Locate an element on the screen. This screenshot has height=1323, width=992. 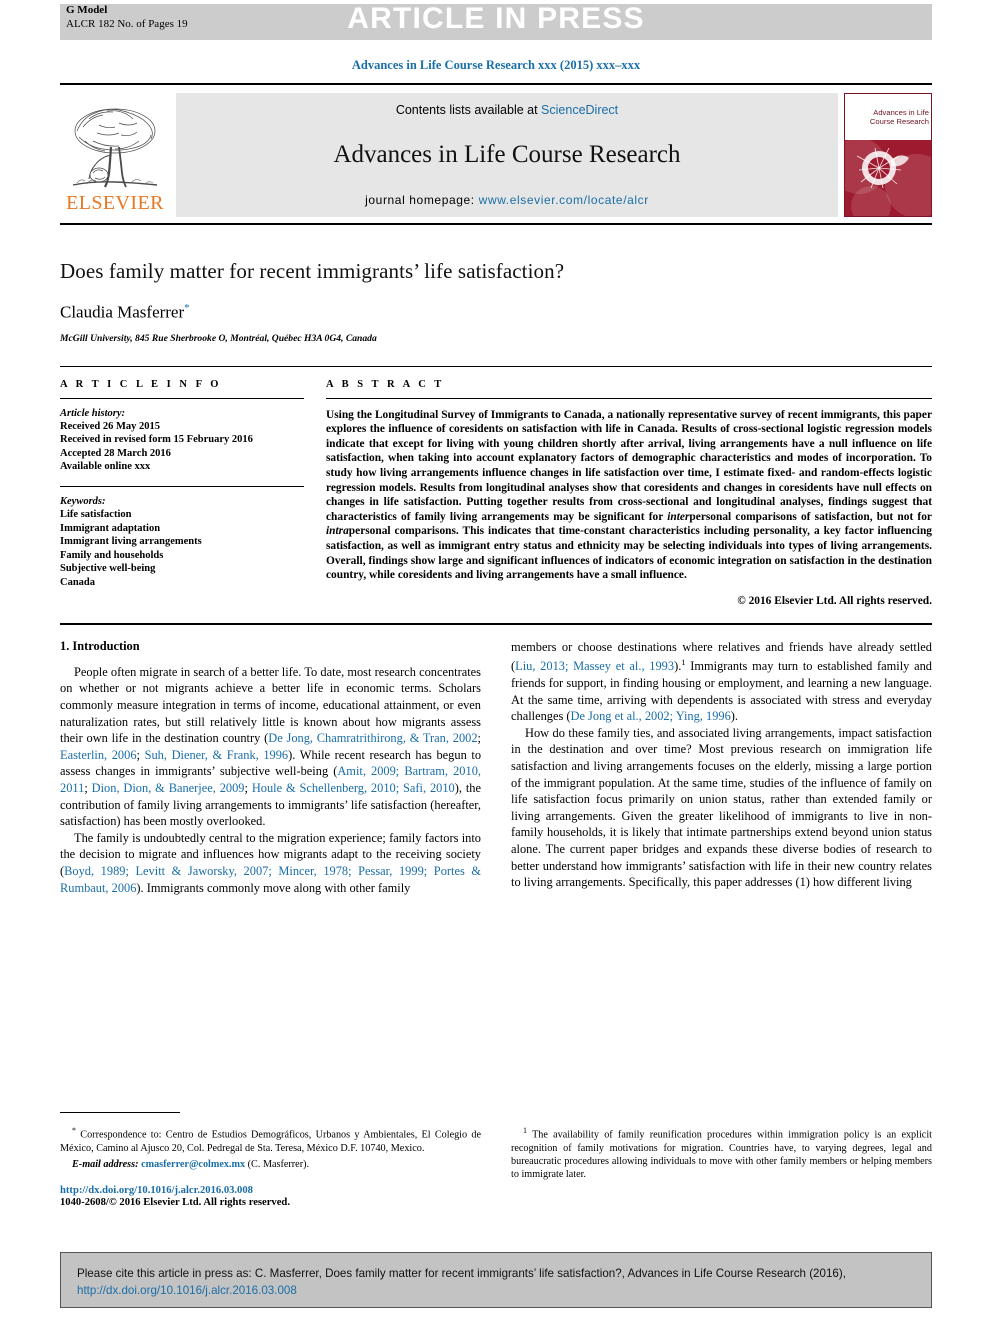
citation-link: De Jong, Chamratrithirong, & Tran, 2002 is located at coordinates (372, 738).